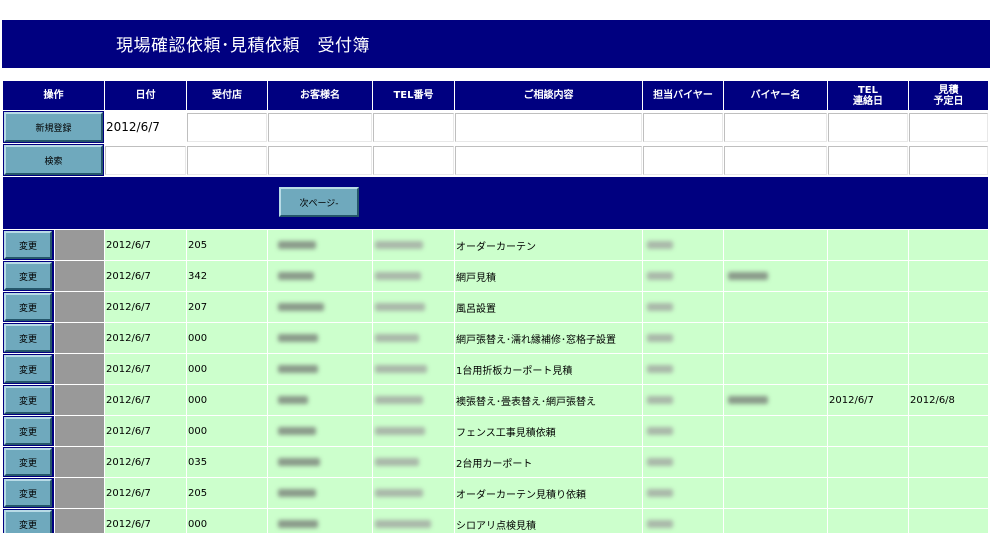 Image resolution: width=990 pixels, height=533 pixels. What do you see at coordinates (775, 127) in the screenshot?
I see `new-entry-buyer-name-field` at bounding box center [775, 127].